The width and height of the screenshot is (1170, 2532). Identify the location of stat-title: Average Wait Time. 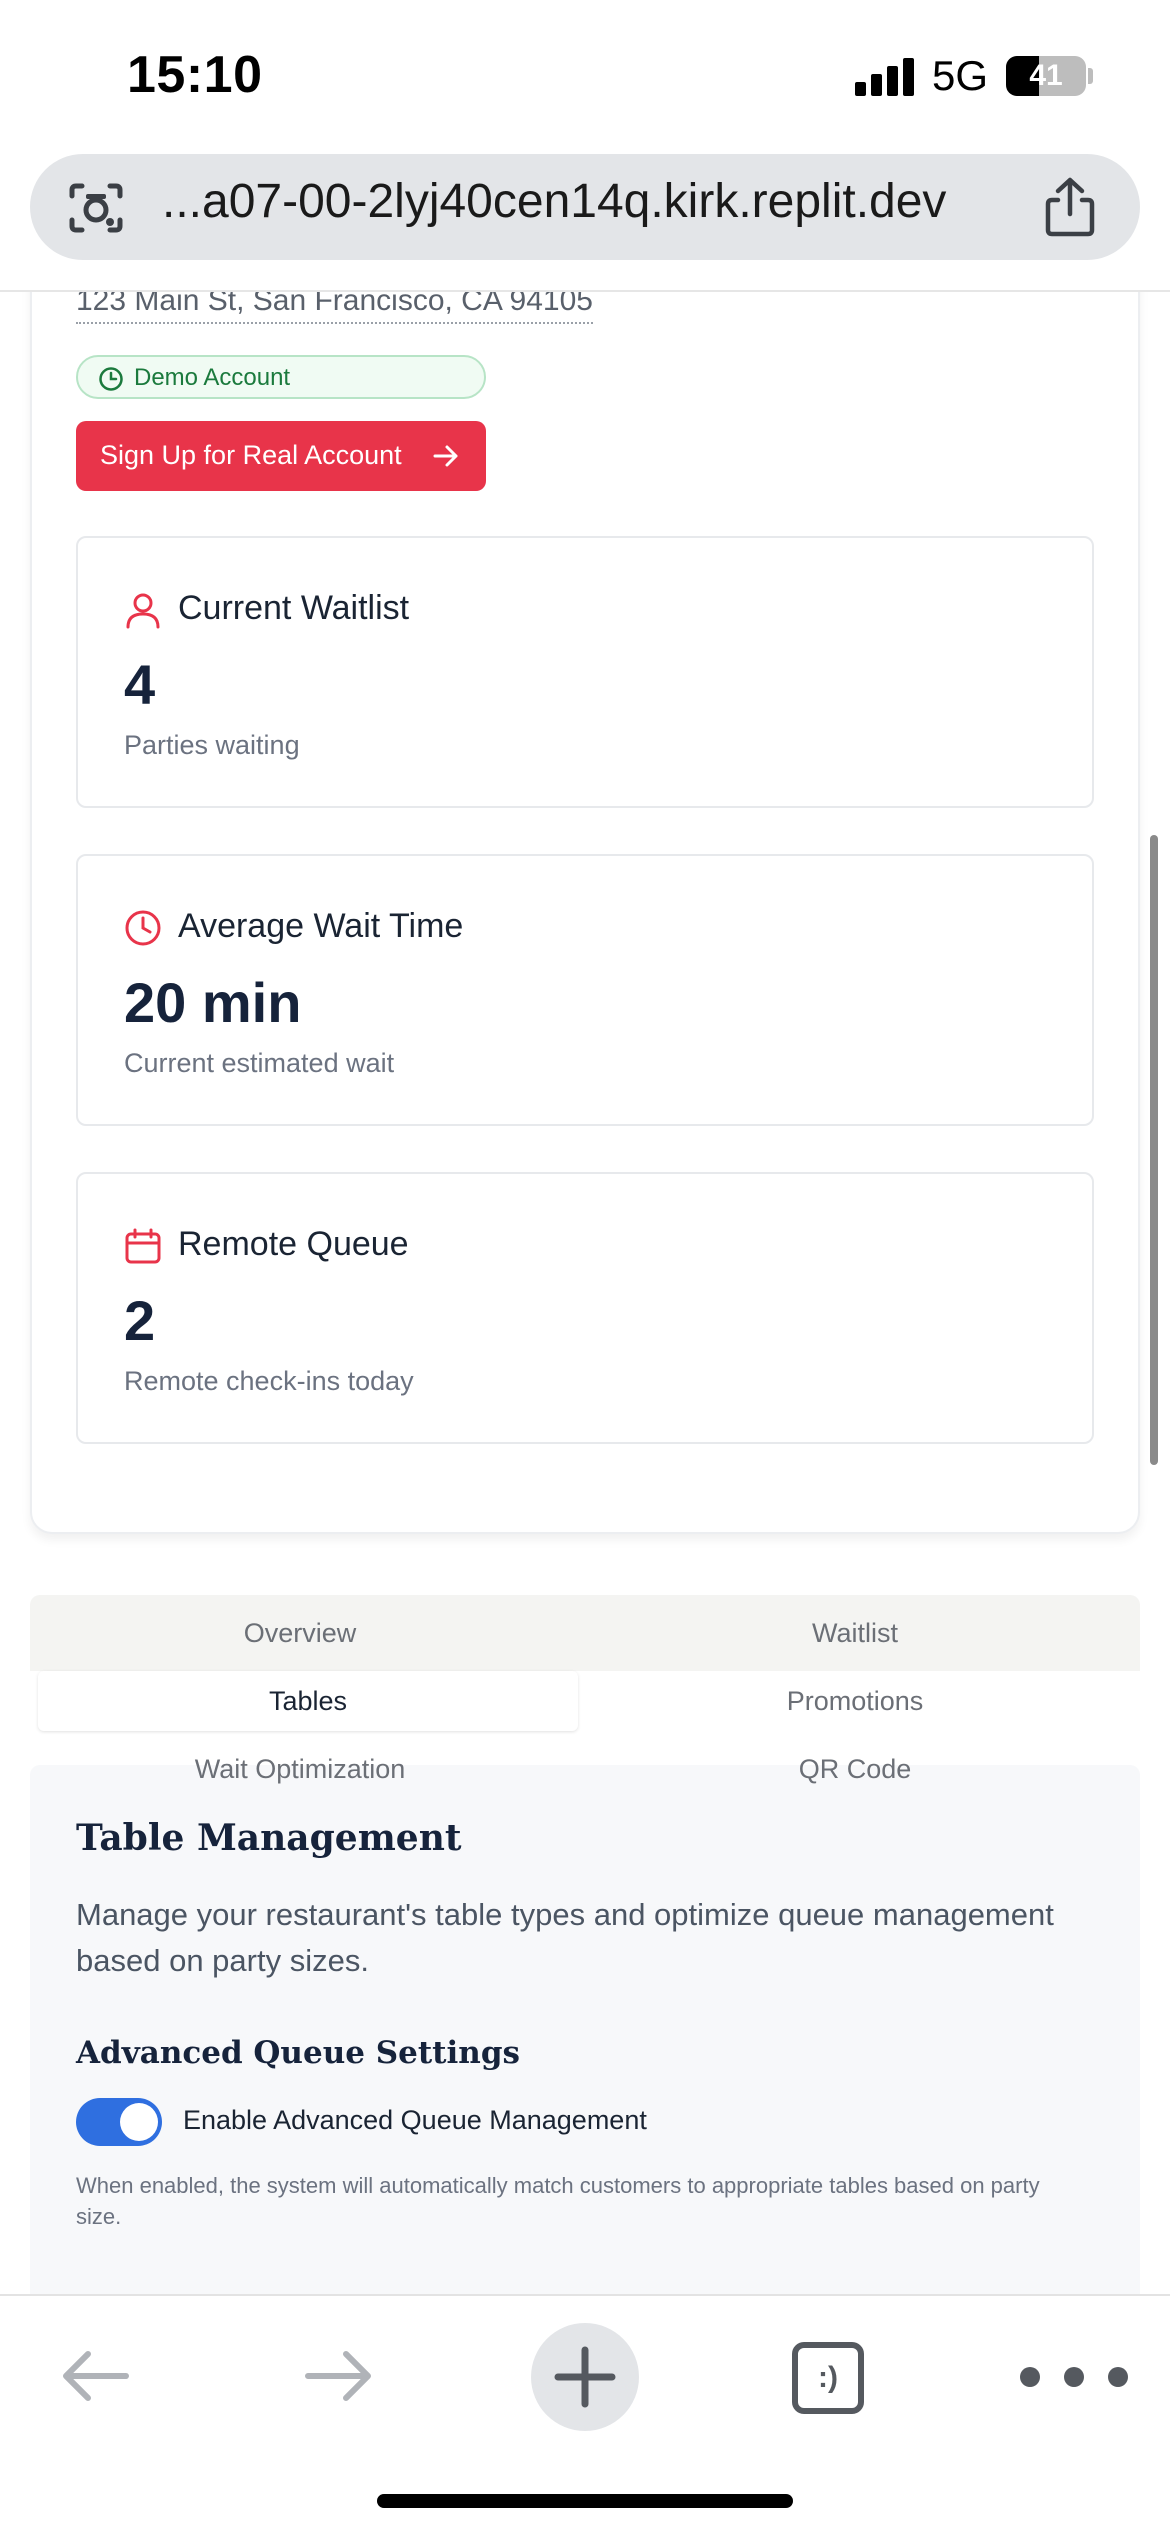
(321, 926).